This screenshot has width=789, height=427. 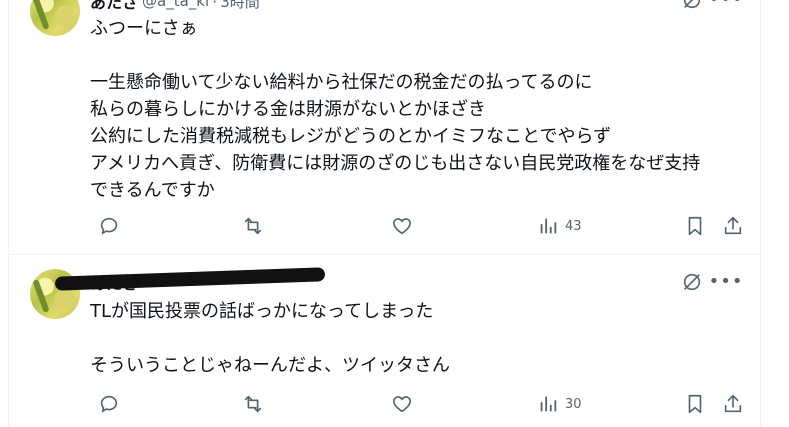 I want to click on action-bar: 30, so click(x=416, y=404).